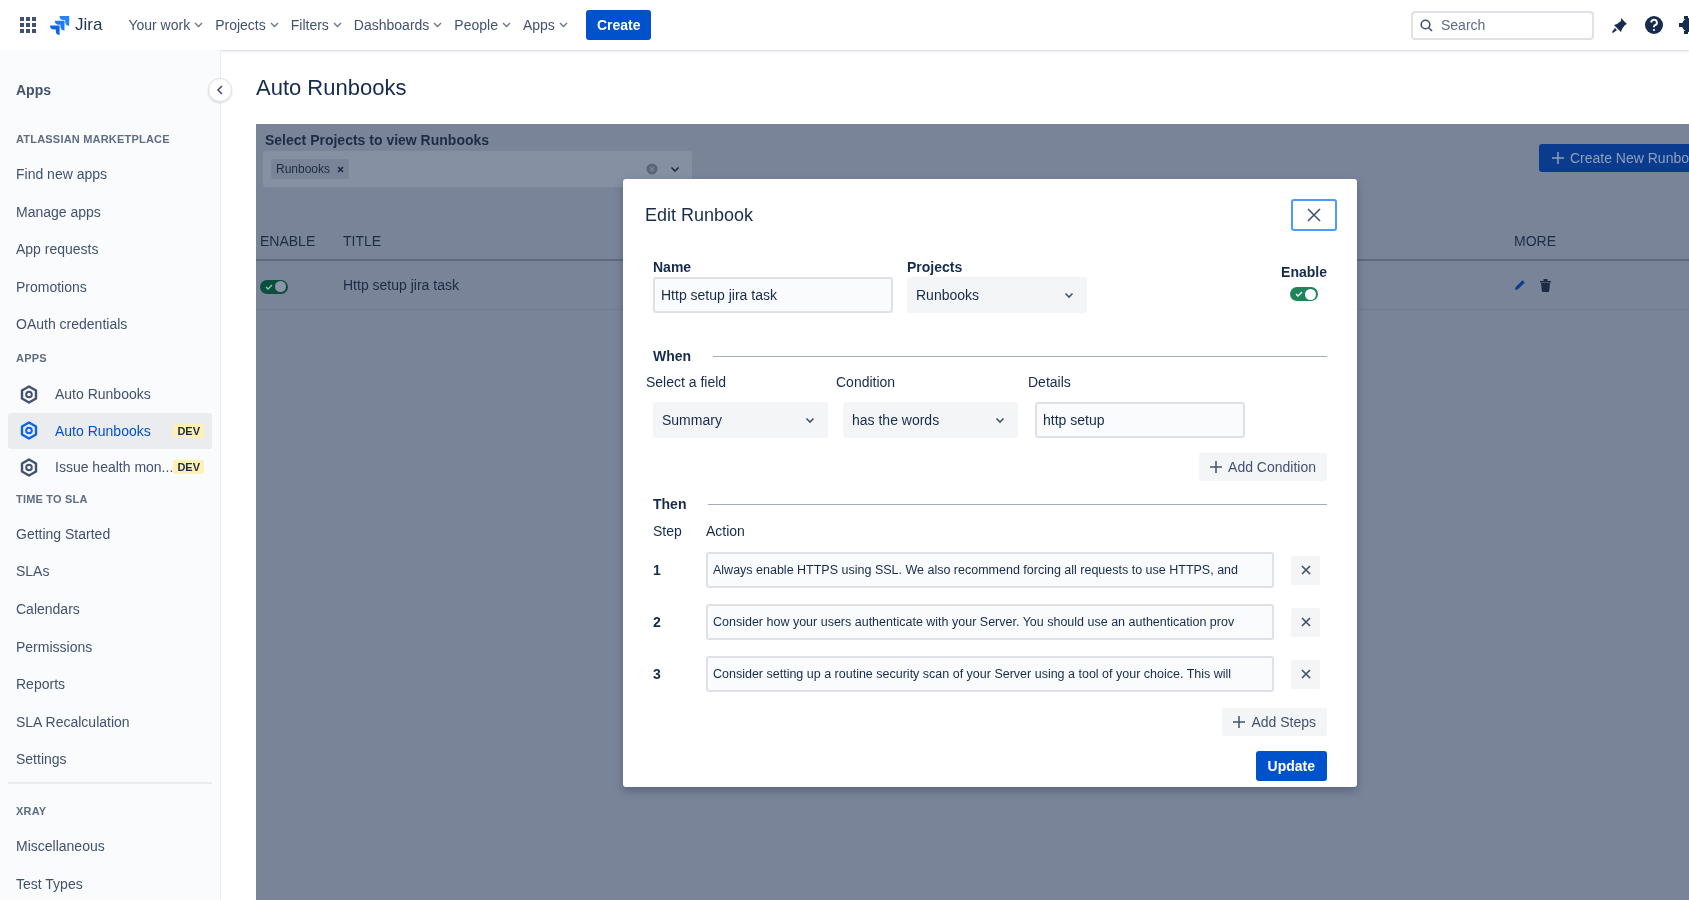 Image resolution: width=1689 pixels, height=900 pixels. I want to click on name-field: Http setup jira task, so click(773, 295).